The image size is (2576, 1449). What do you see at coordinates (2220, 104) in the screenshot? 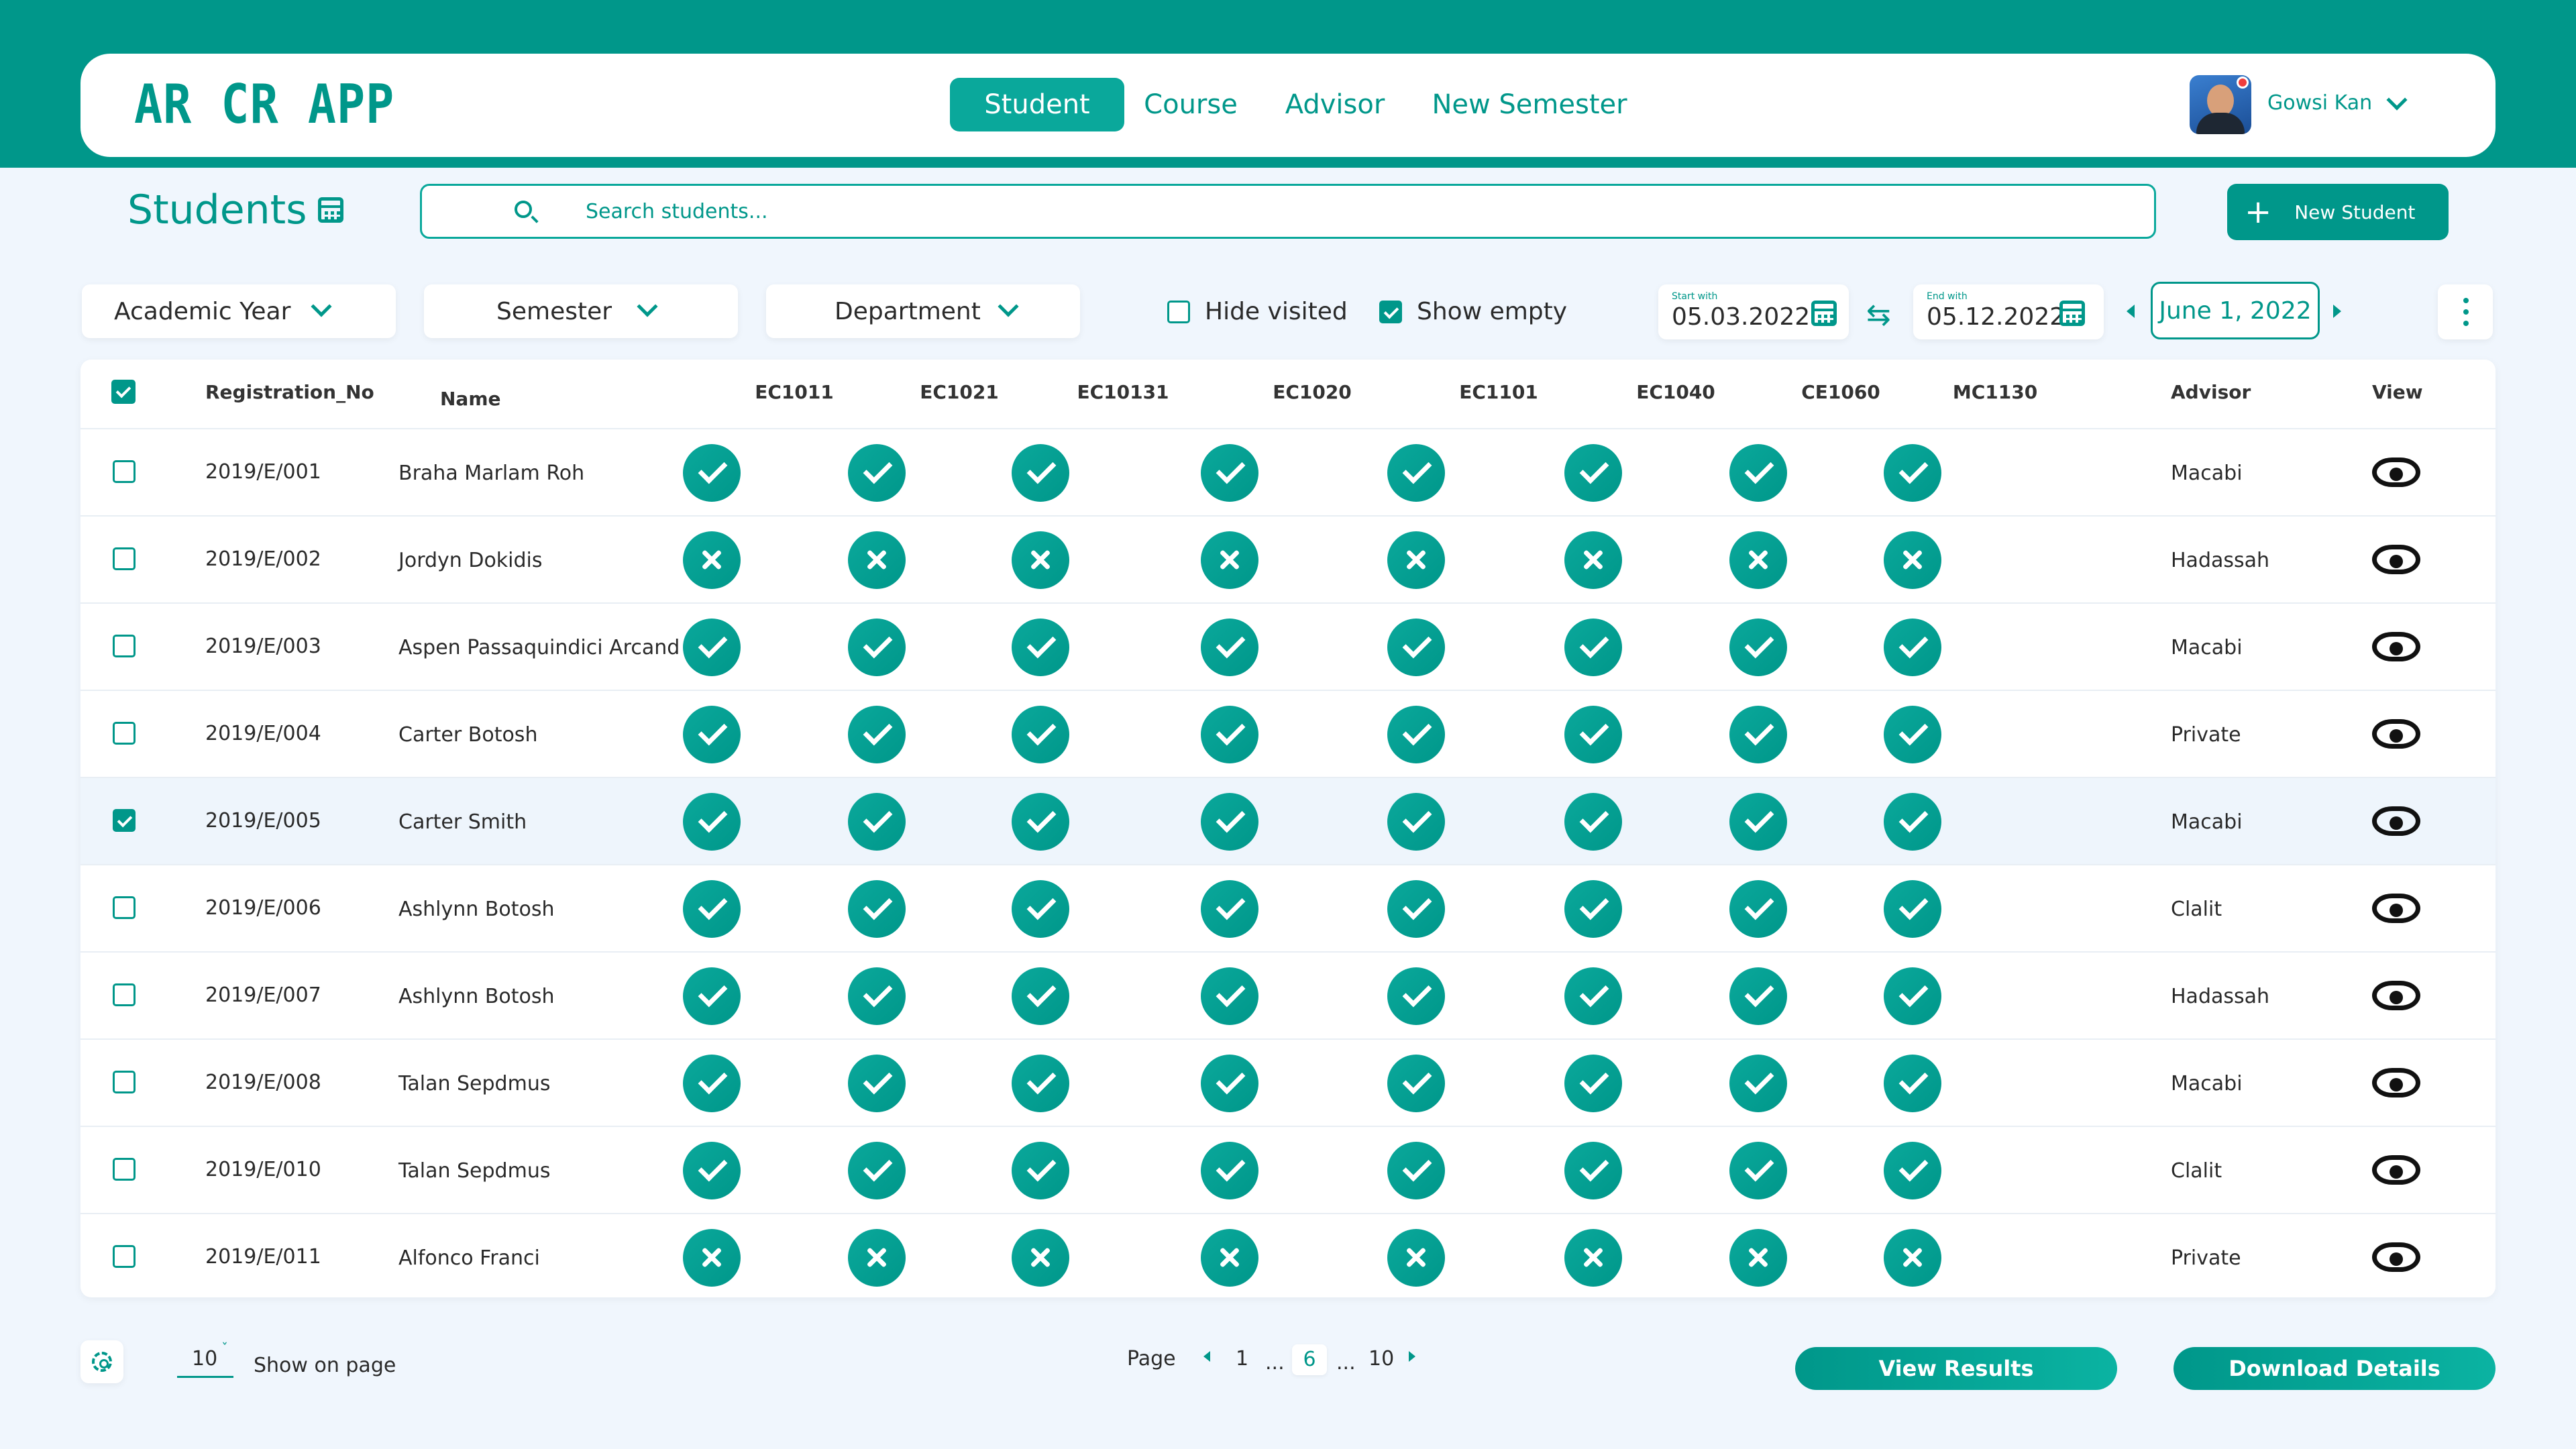
I see `avatar` at bounding box center [2220, 104].